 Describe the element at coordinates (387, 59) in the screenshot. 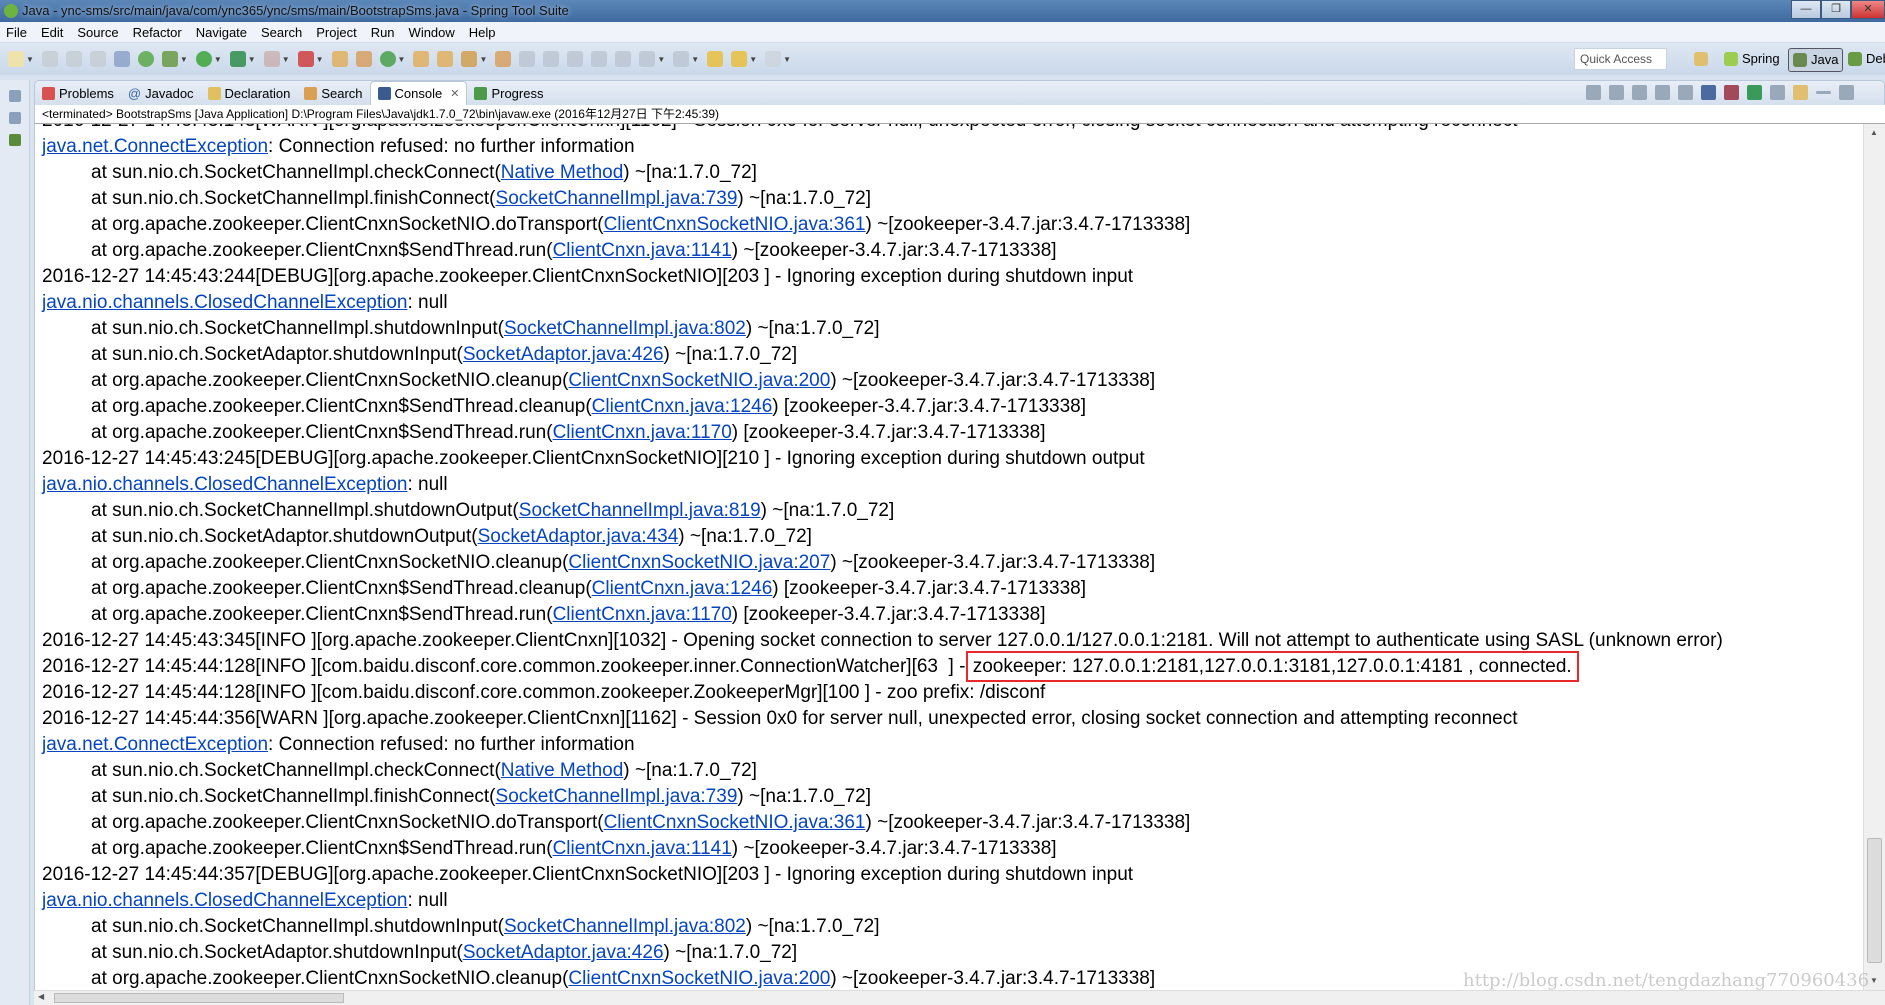

I see `new-class-icon` at that location.